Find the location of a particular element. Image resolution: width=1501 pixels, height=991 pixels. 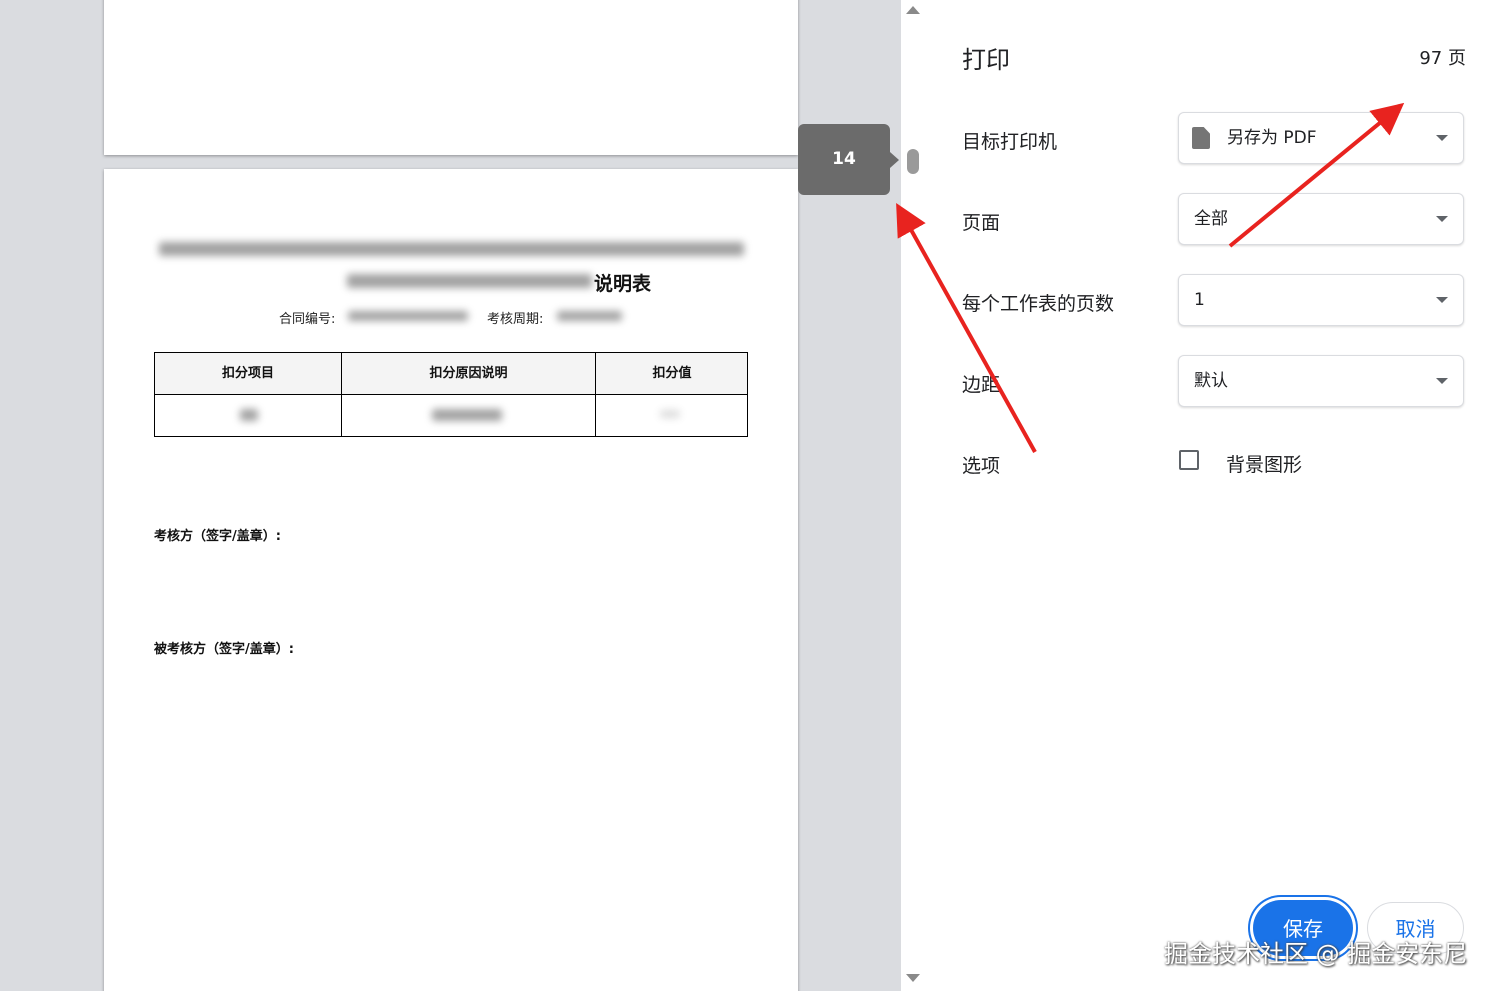

period-label: 考核周期: is located at coordinates (515, 319).